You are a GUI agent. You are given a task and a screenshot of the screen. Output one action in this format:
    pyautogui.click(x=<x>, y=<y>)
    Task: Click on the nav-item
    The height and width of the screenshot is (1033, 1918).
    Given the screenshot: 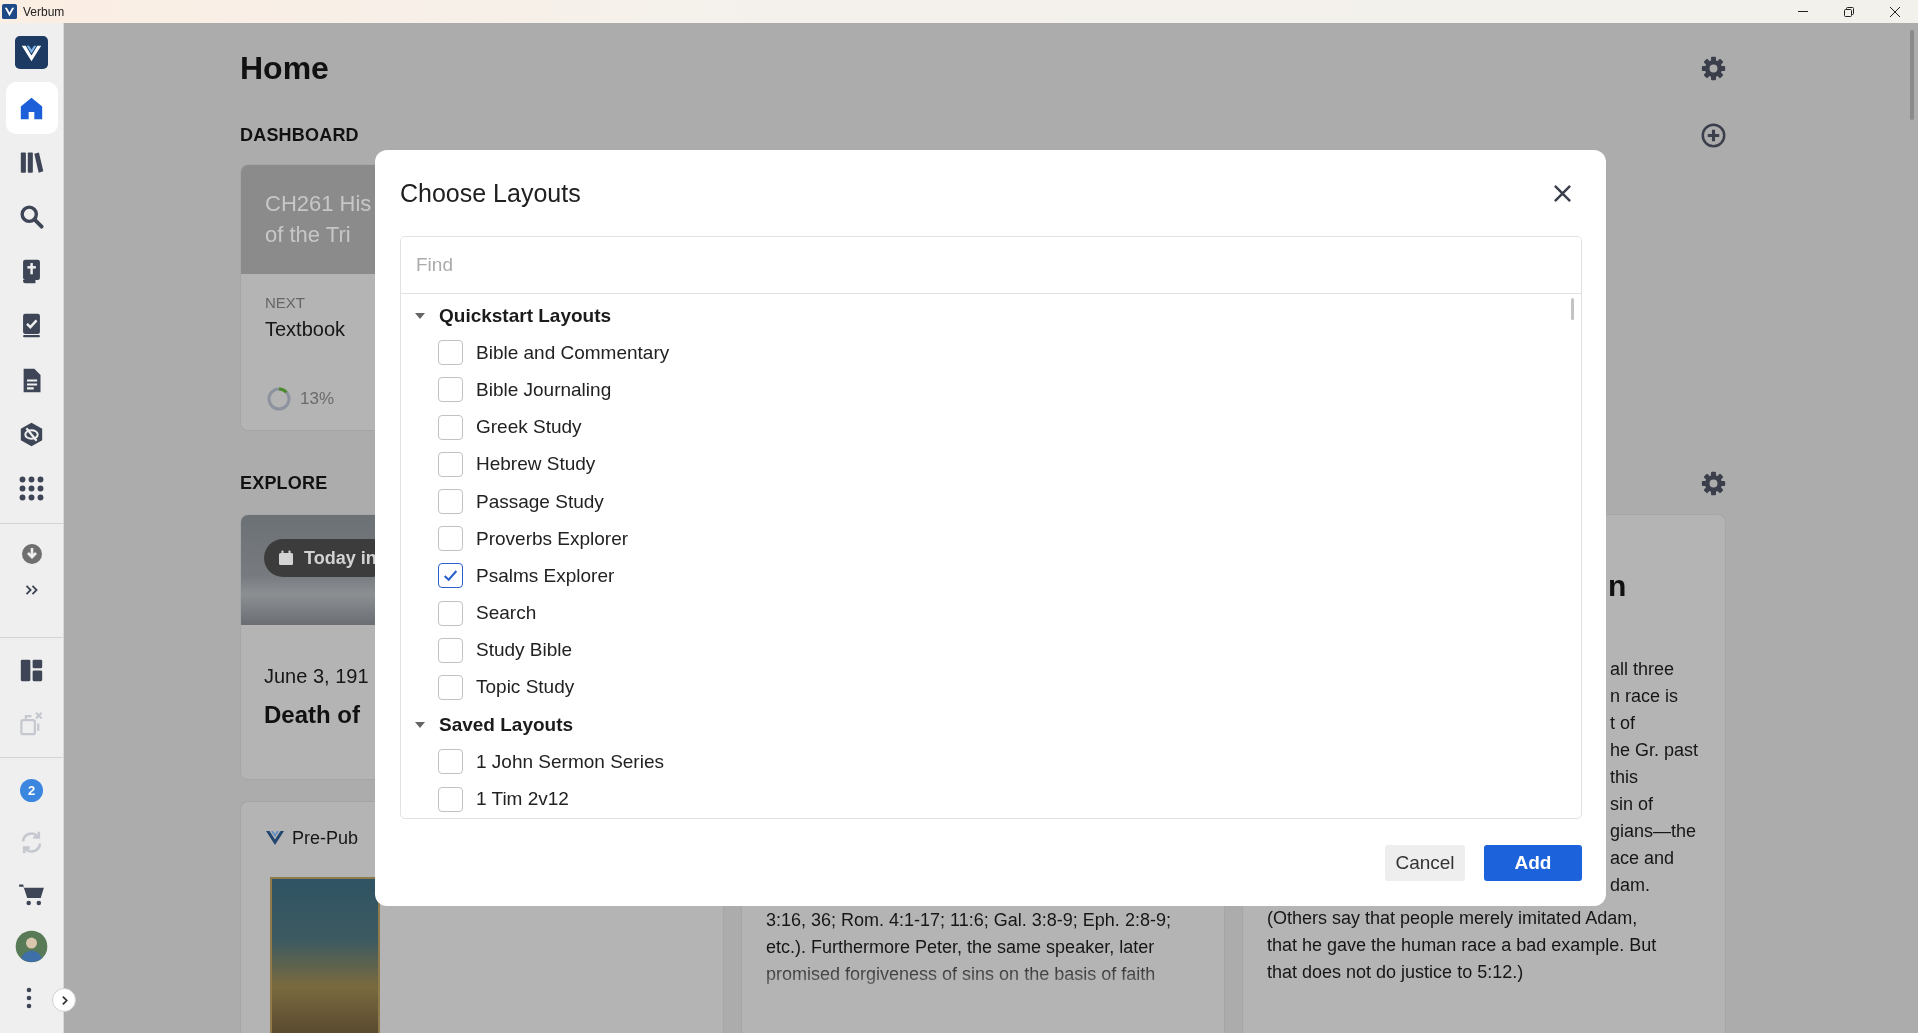 What is the action you would take?
    pyautogui.click(x=31, y=108)
    